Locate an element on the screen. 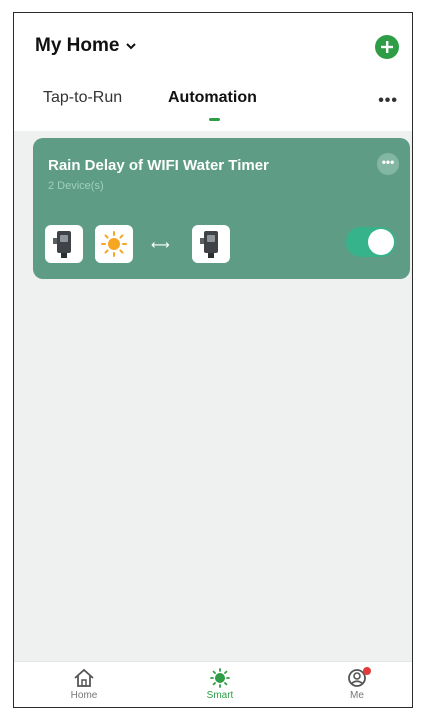  home-icon is located at coordinates (84, 677).